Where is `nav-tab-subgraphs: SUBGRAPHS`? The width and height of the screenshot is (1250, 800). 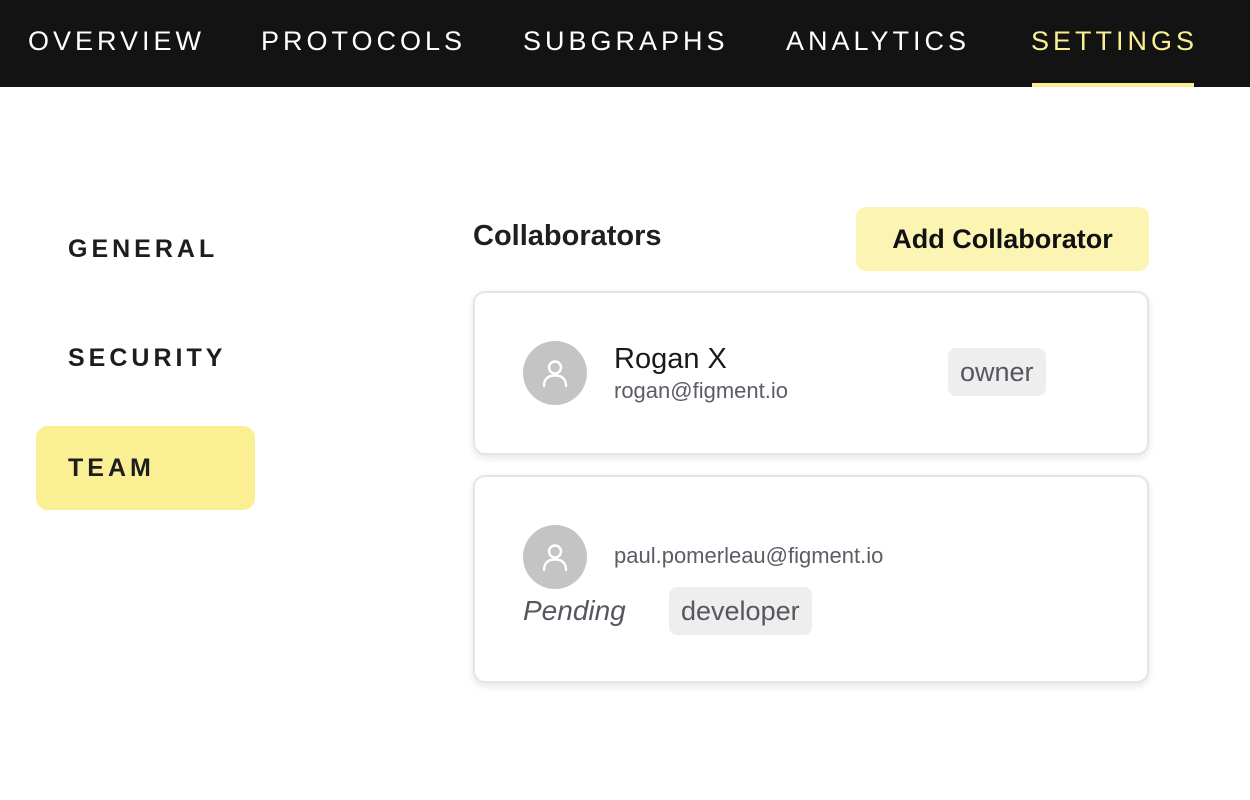
nav-tab-subgraphs: SUBGRAPHS is located at coordinates (626, 43).